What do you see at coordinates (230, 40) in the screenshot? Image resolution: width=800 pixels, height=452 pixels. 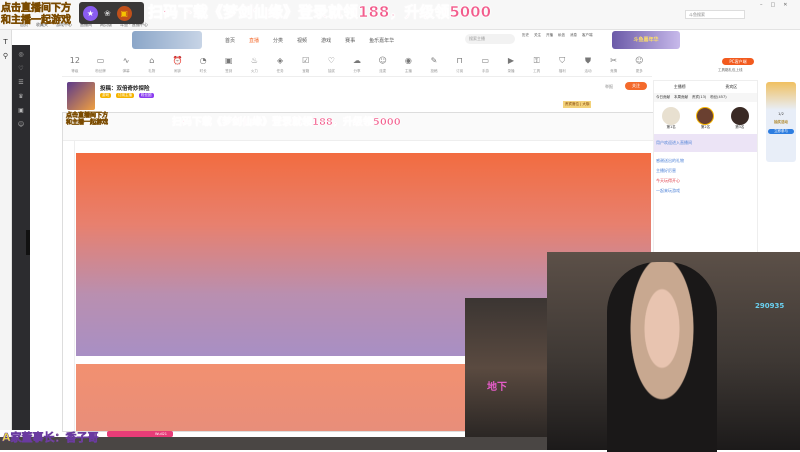 I see `nav-item: 首页` at bounding box center [230, 40].